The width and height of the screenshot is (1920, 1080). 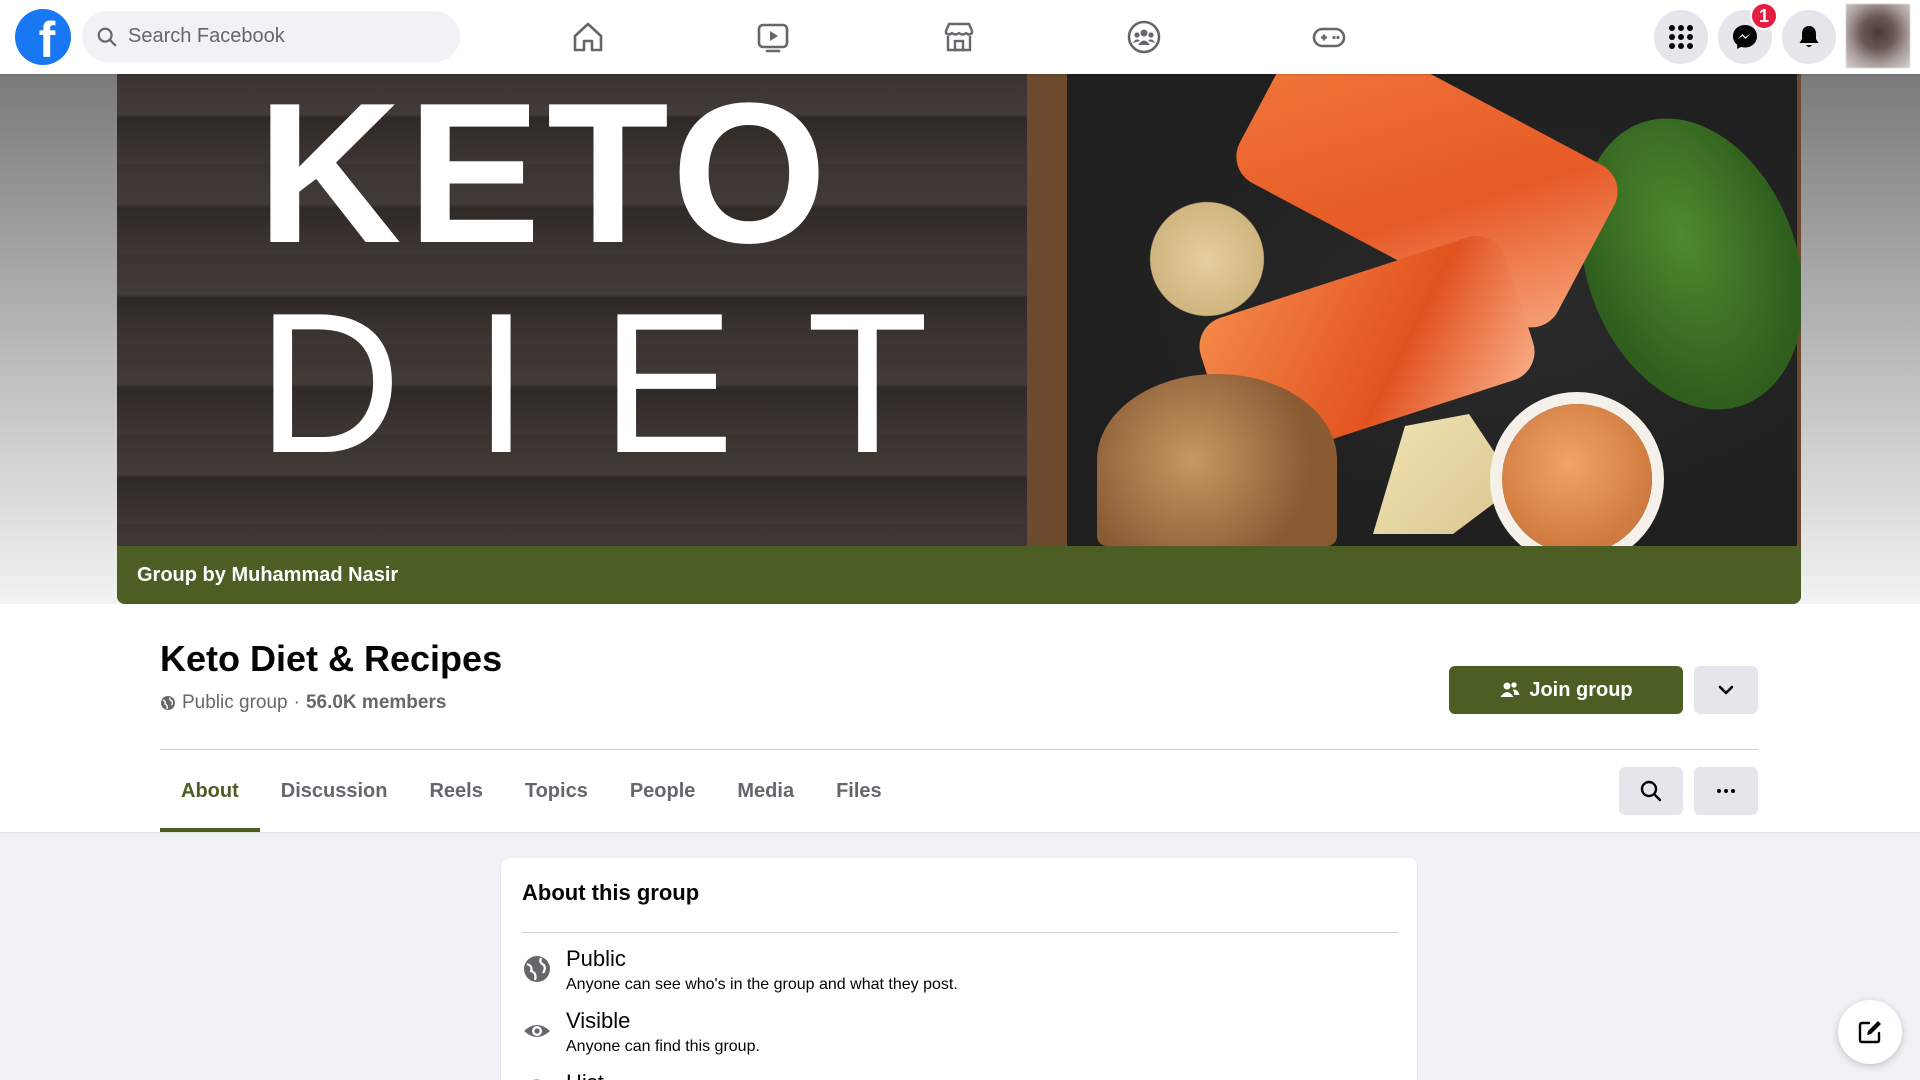 I want to click on tab-label: People, so click(x=662, y=790).